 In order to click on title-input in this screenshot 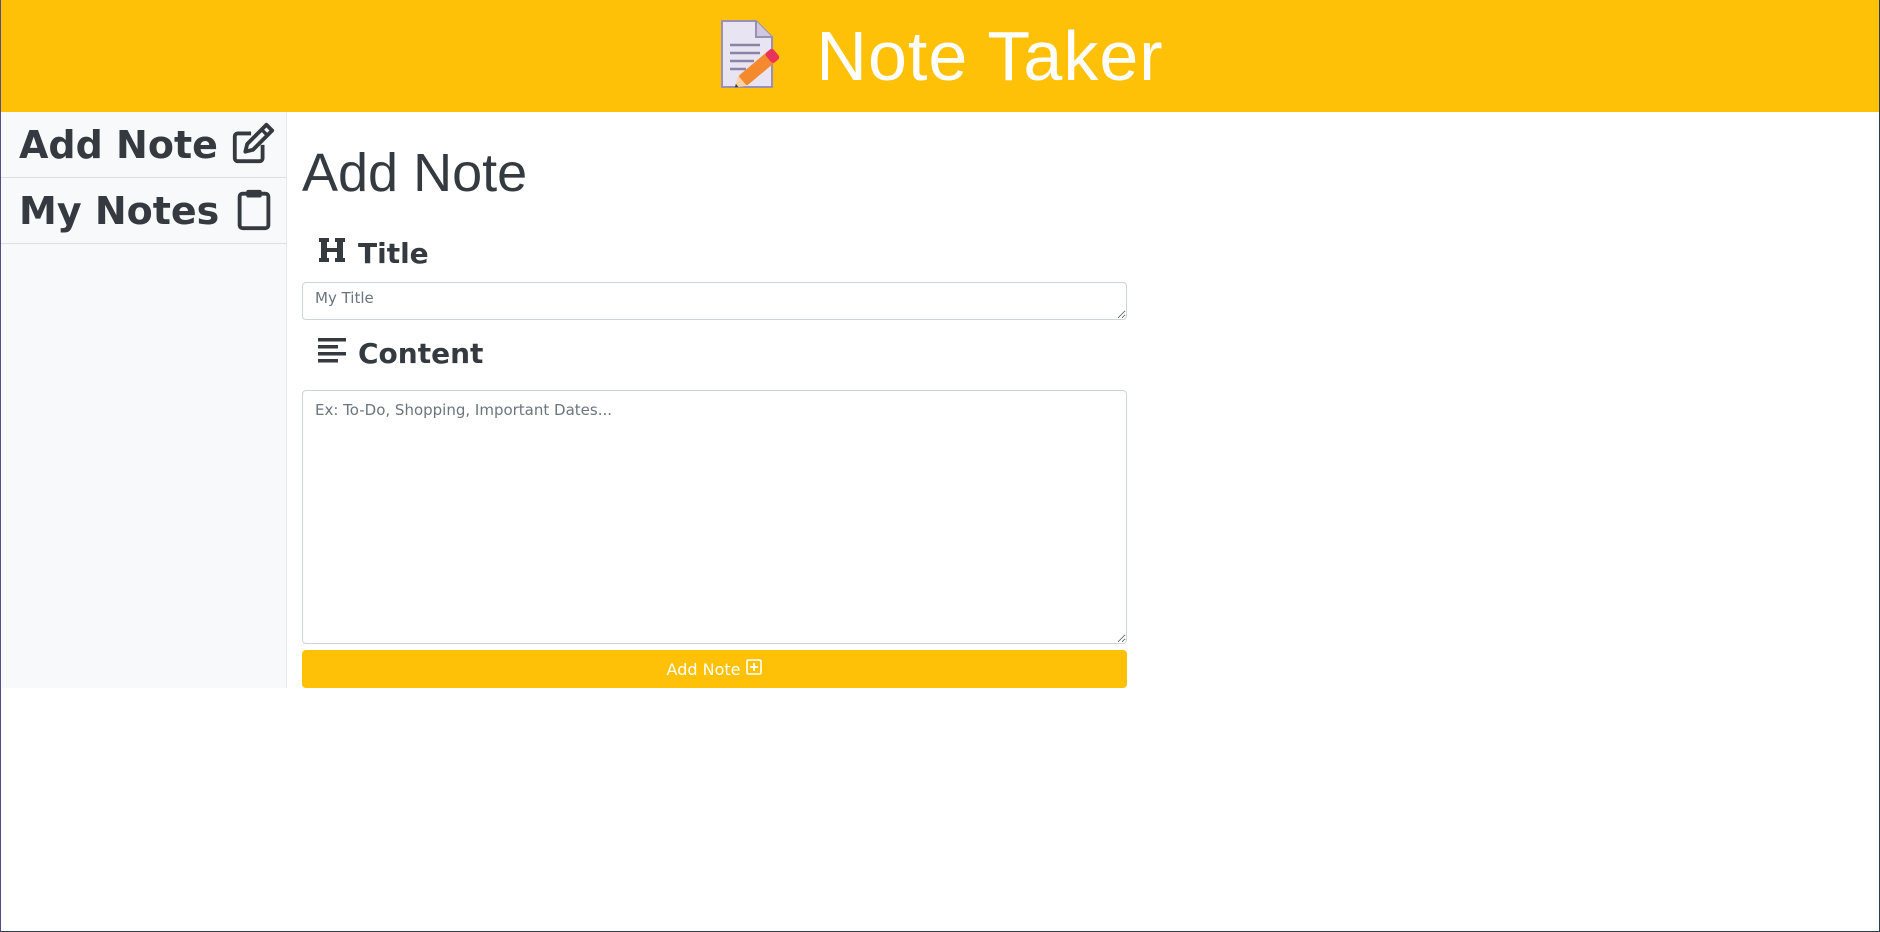, I will do `click(714, 301)`.